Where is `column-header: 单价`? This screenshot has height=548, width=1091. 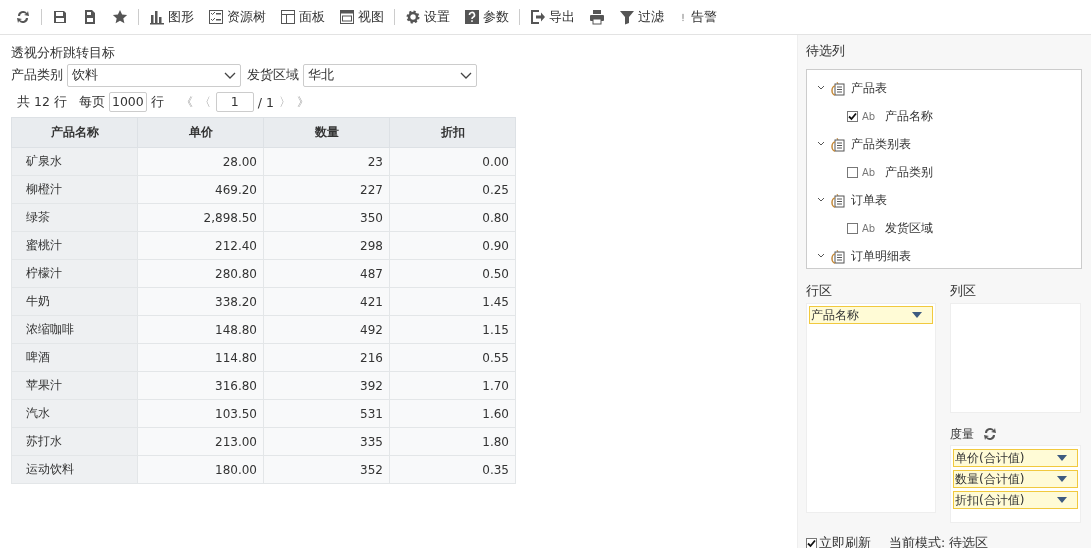 column-header: 单价 is located at coordinates (200, 132).